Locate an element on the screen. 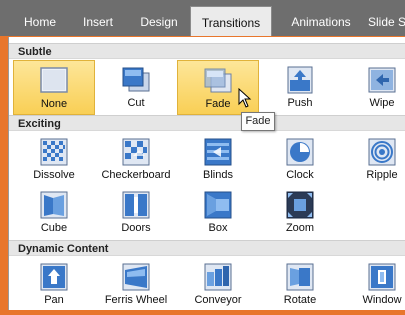  transition-dissolve-label: Dissolve is located at coordinates (54, 175).